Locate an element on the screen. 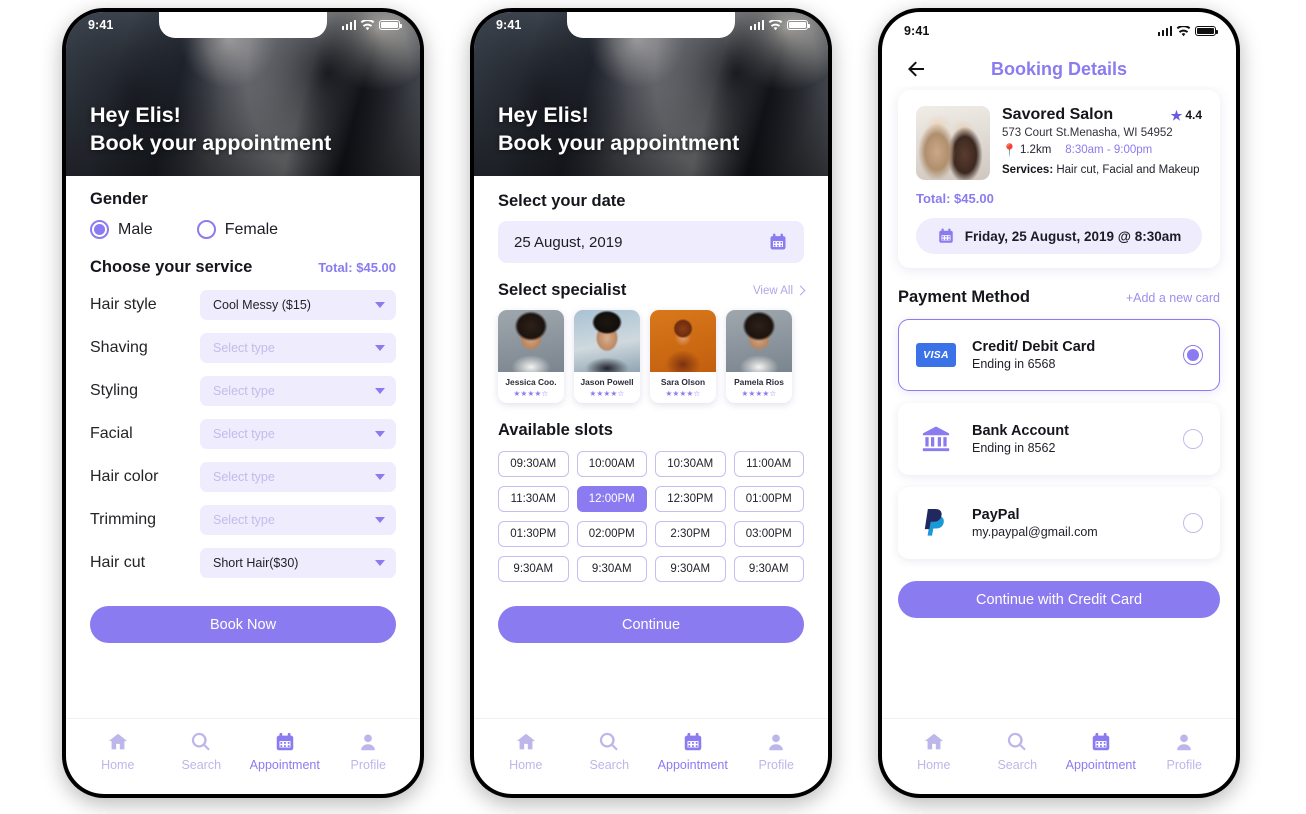  service-select-hair-color: Select type is located at coordinates (298, 477).